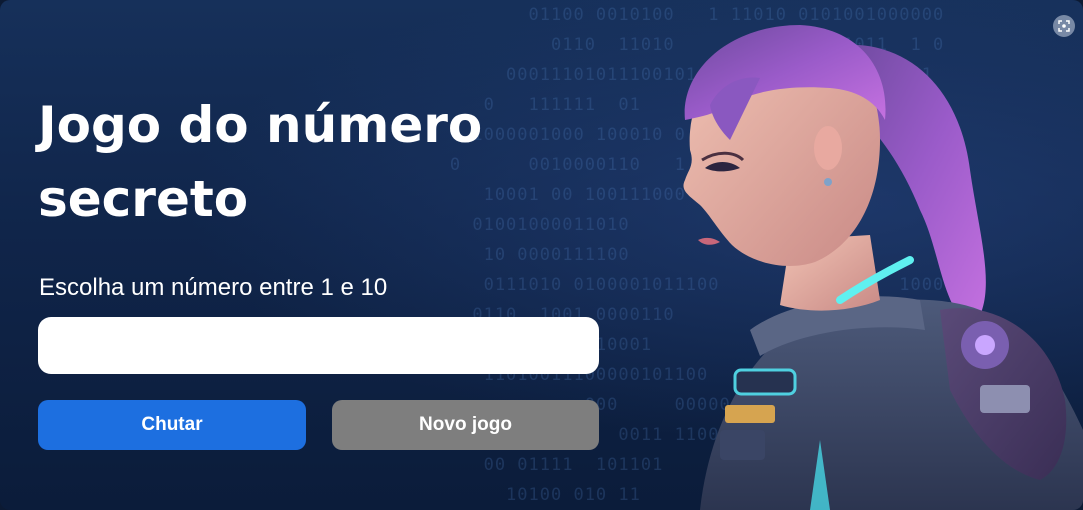 The height and width of the screenshot is (510, 1083). Describe the element at coordinates (465, 425) in the screenshot. I see `new-game-button: Novo jogo` at that location.